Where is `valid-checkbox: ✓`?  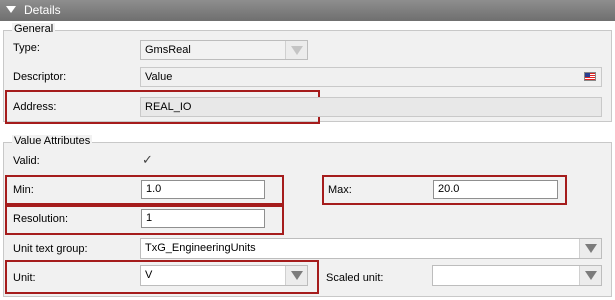
valid-checkbox: ✓ is located at coordinates (147, 160).